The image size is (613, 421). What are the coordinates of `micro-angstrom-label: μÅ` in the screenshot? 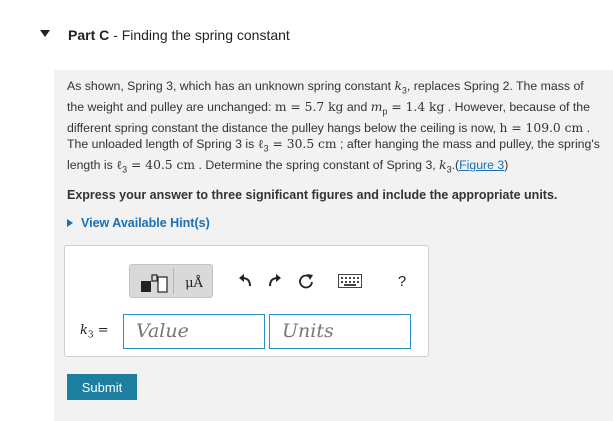 It's located at (194, 283).